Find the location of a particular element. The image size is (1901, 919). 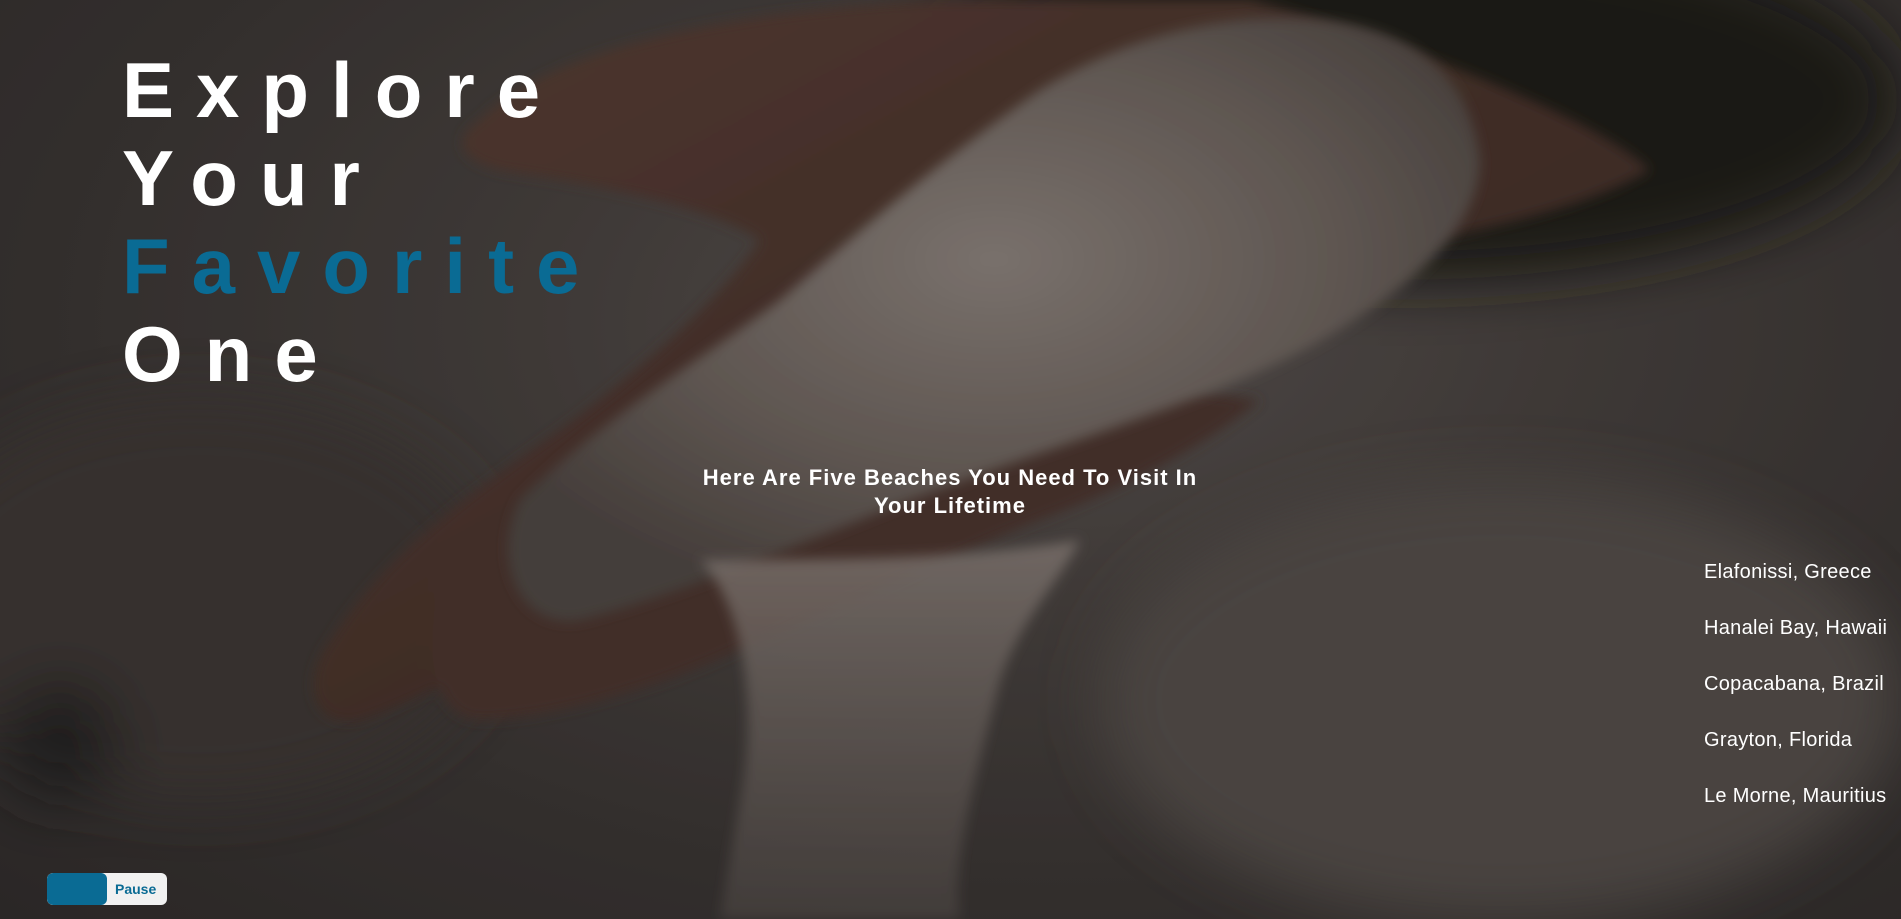

headline-line-one: One is located at coordinates (231, 354).